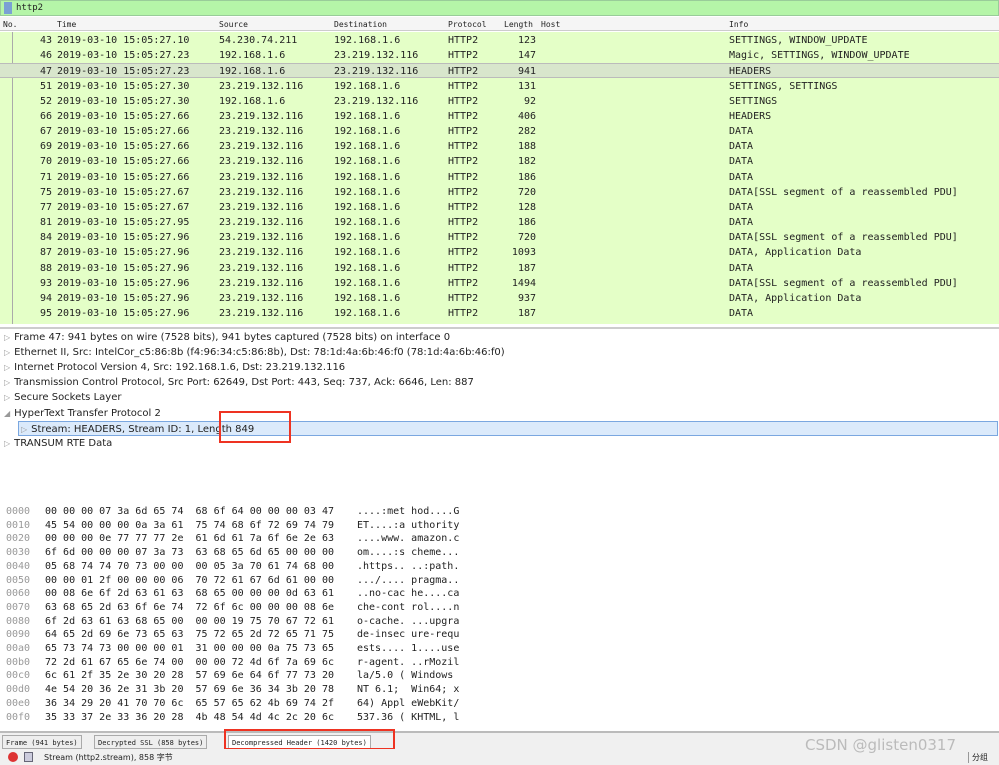 Image resolution: width=999 pixels, height=765 pixels. Describe the element at coordinates (45, 223) in the screenshot. I see `cell-no: 81` at that location.